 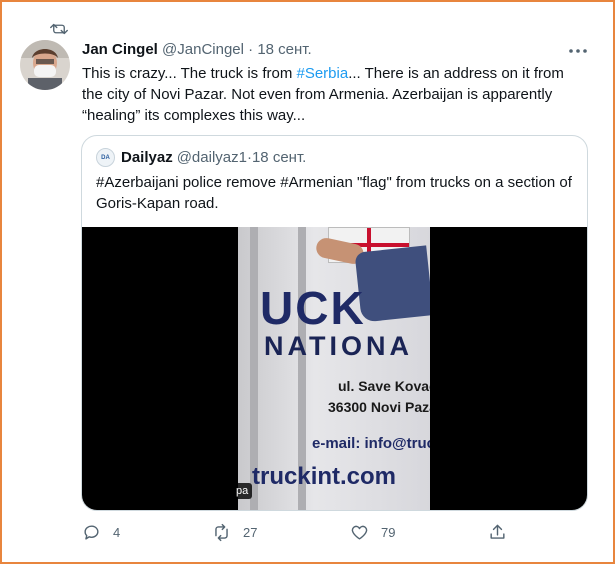 What do you see at coordinates (242, 491) in the screenshot?
I see `video-badge: ра` at bounding box center [242, 491].